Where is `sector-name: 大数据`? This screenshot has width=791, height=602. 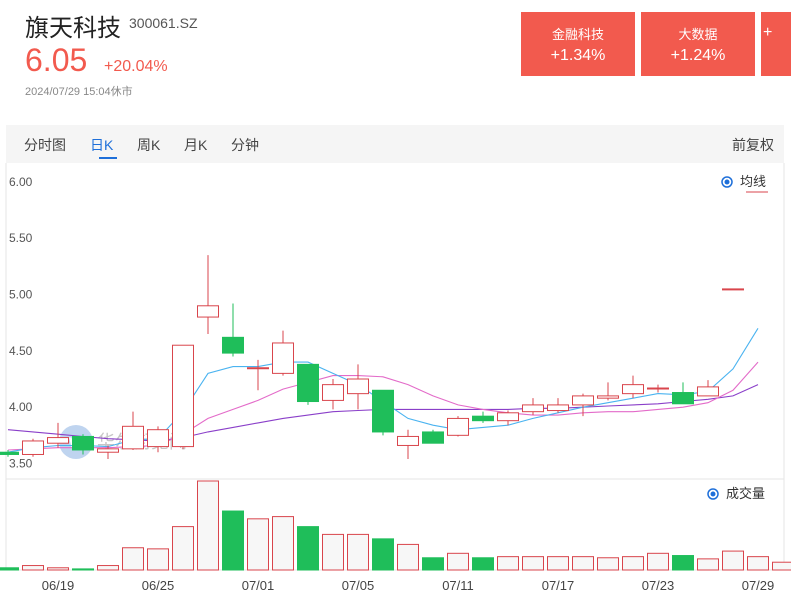 sector-name: 大数据 is located at coordinates (698, 34).